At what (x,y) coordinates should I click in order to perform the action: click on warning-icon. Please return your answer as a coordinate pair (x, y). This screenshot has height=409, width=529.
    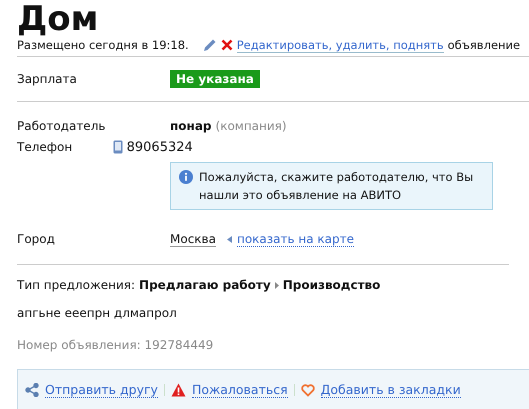
    Looking at the image, I should click on (178, 390).